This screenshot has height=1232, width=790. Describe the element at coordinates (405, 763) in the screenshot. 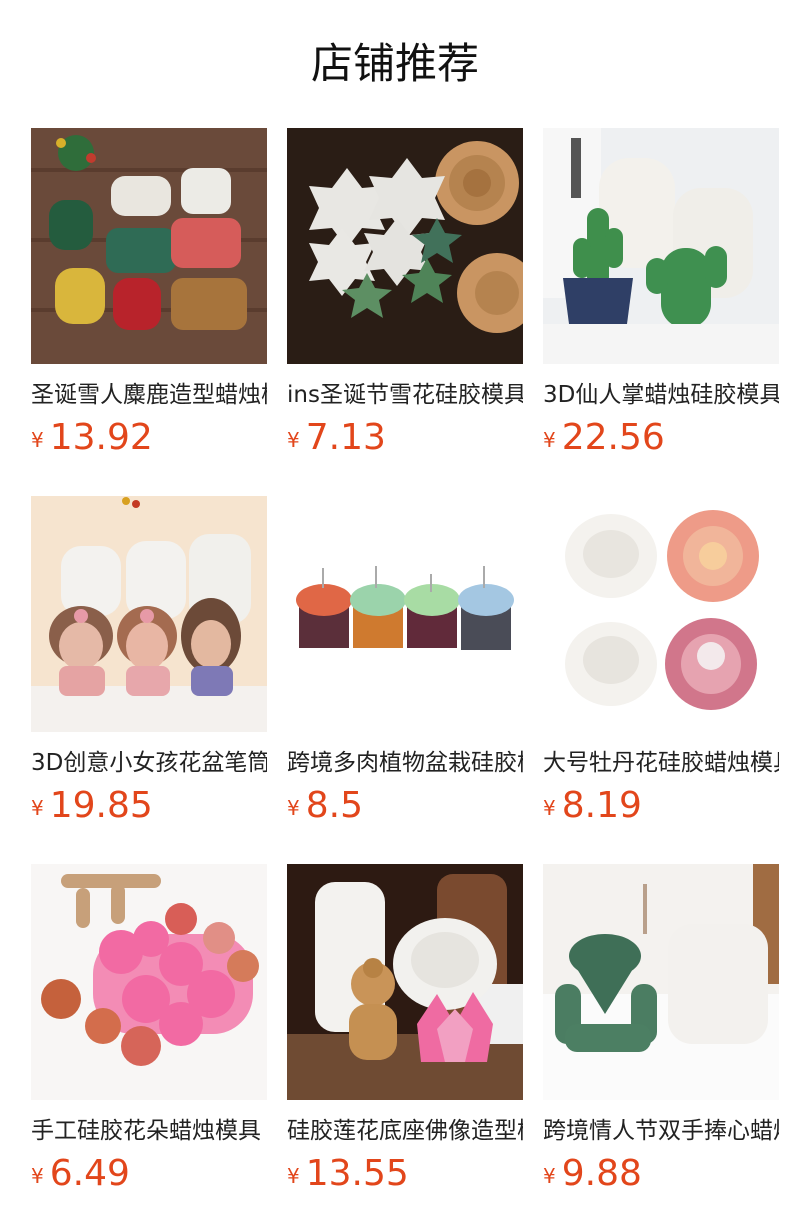

I see `product-name: 跨境多肉植物盆栽硅胶模具` at that location.